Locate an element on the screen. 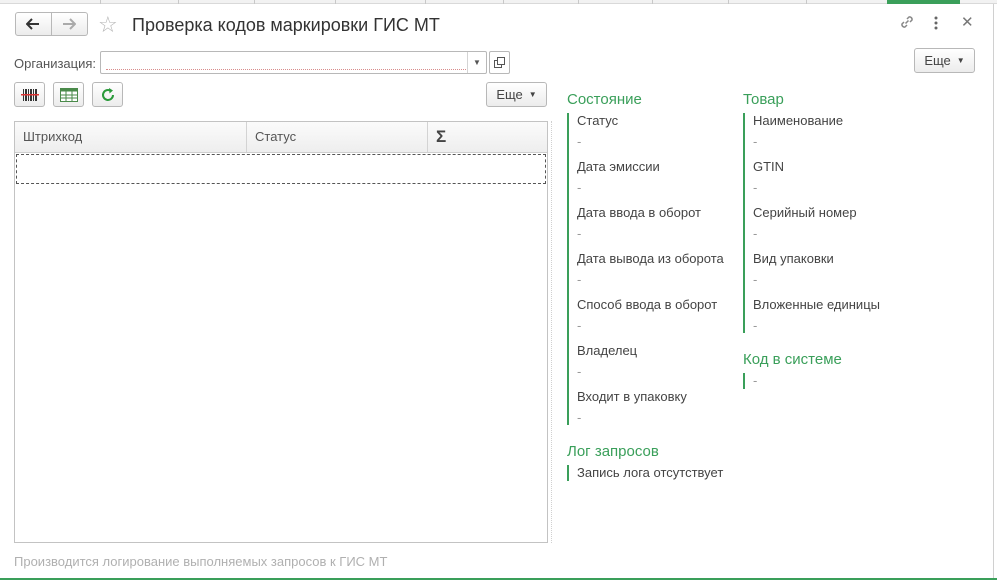  load-from-table-button is located at coordinates (68, 94).